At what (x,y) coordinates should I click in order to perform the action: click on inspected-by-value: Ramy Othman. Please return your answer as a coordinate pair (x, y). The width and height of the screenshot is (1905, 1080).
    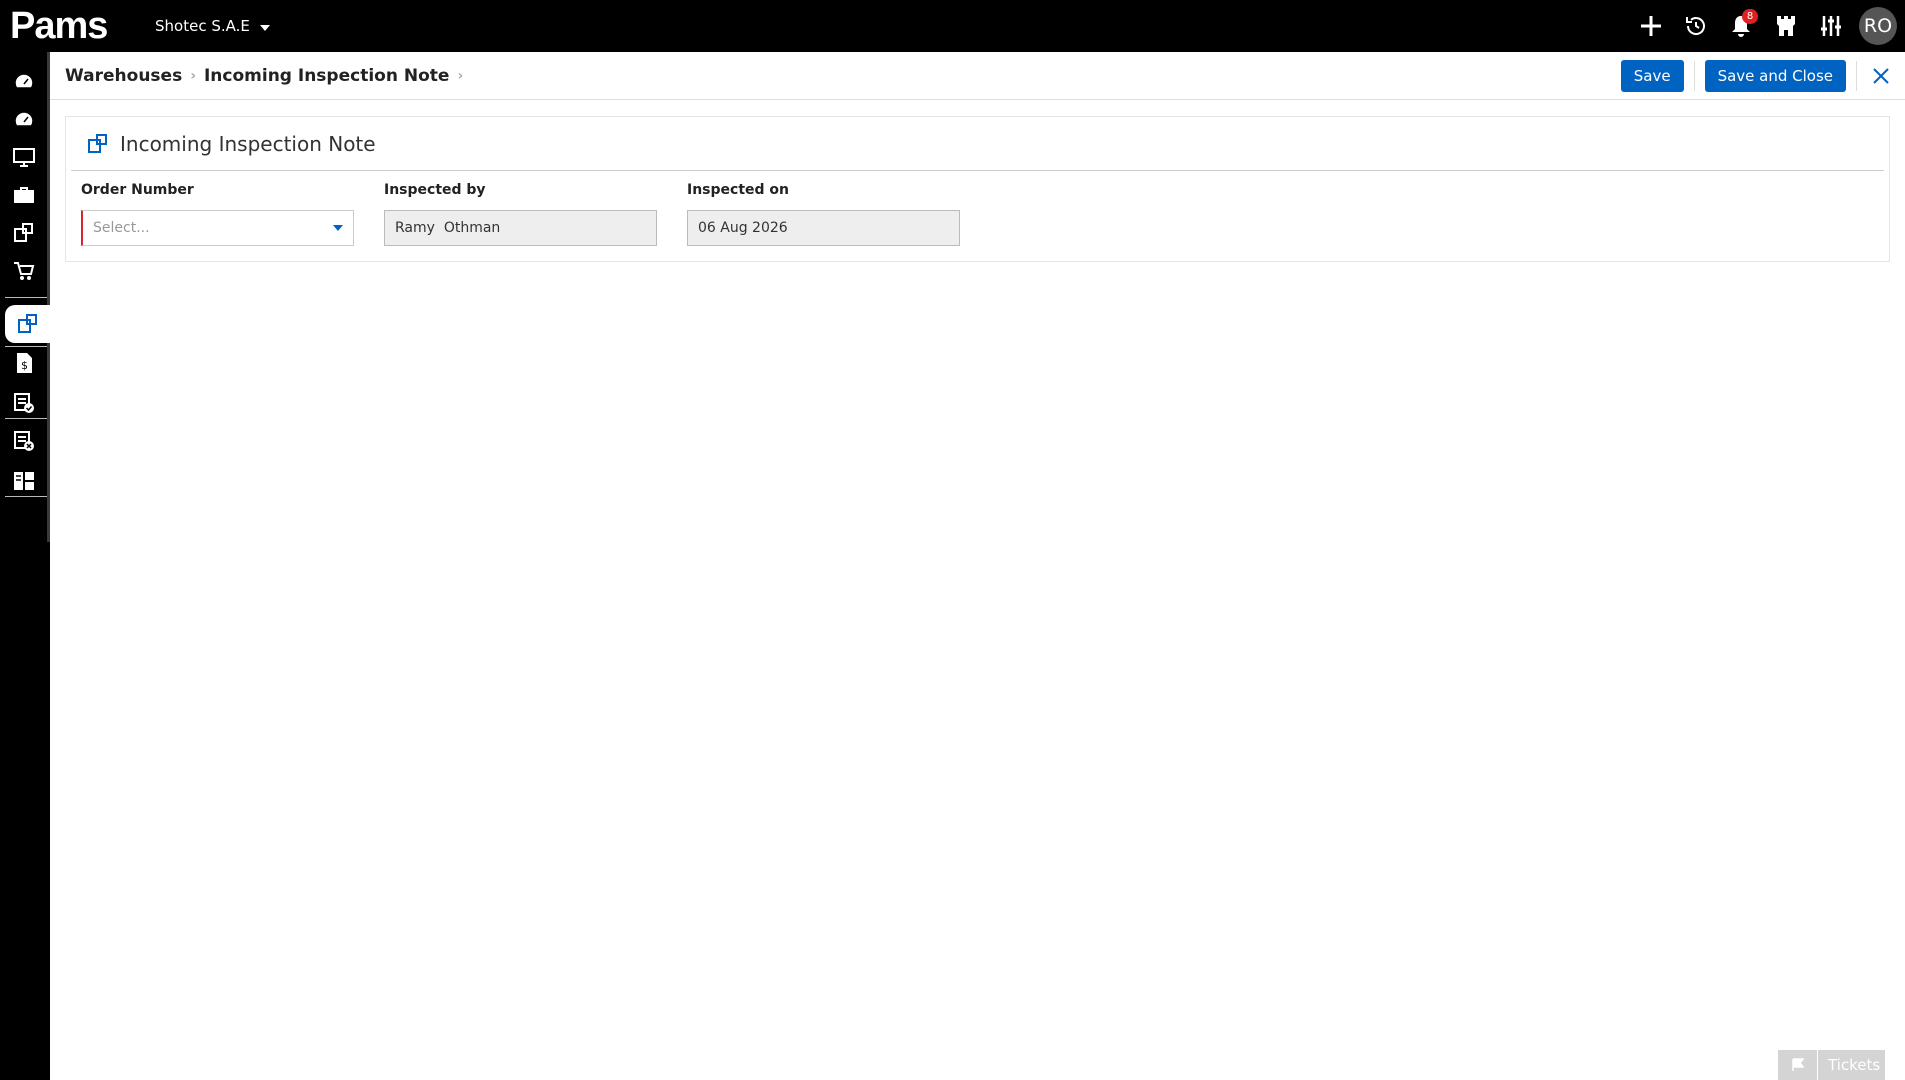
    Looking at the image, I should click on (448, 228).